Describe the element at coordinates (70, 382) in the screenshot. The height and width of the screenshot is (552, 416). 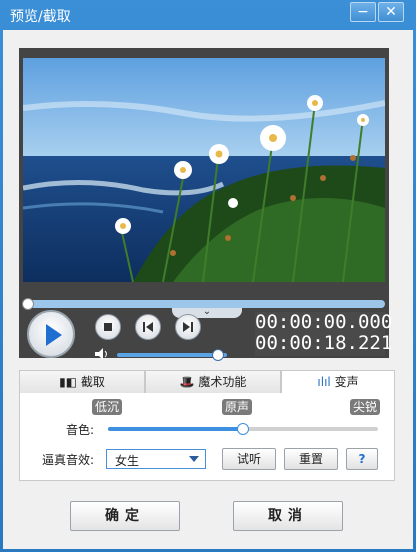
I see `film-icon: ▮◧` at that location.